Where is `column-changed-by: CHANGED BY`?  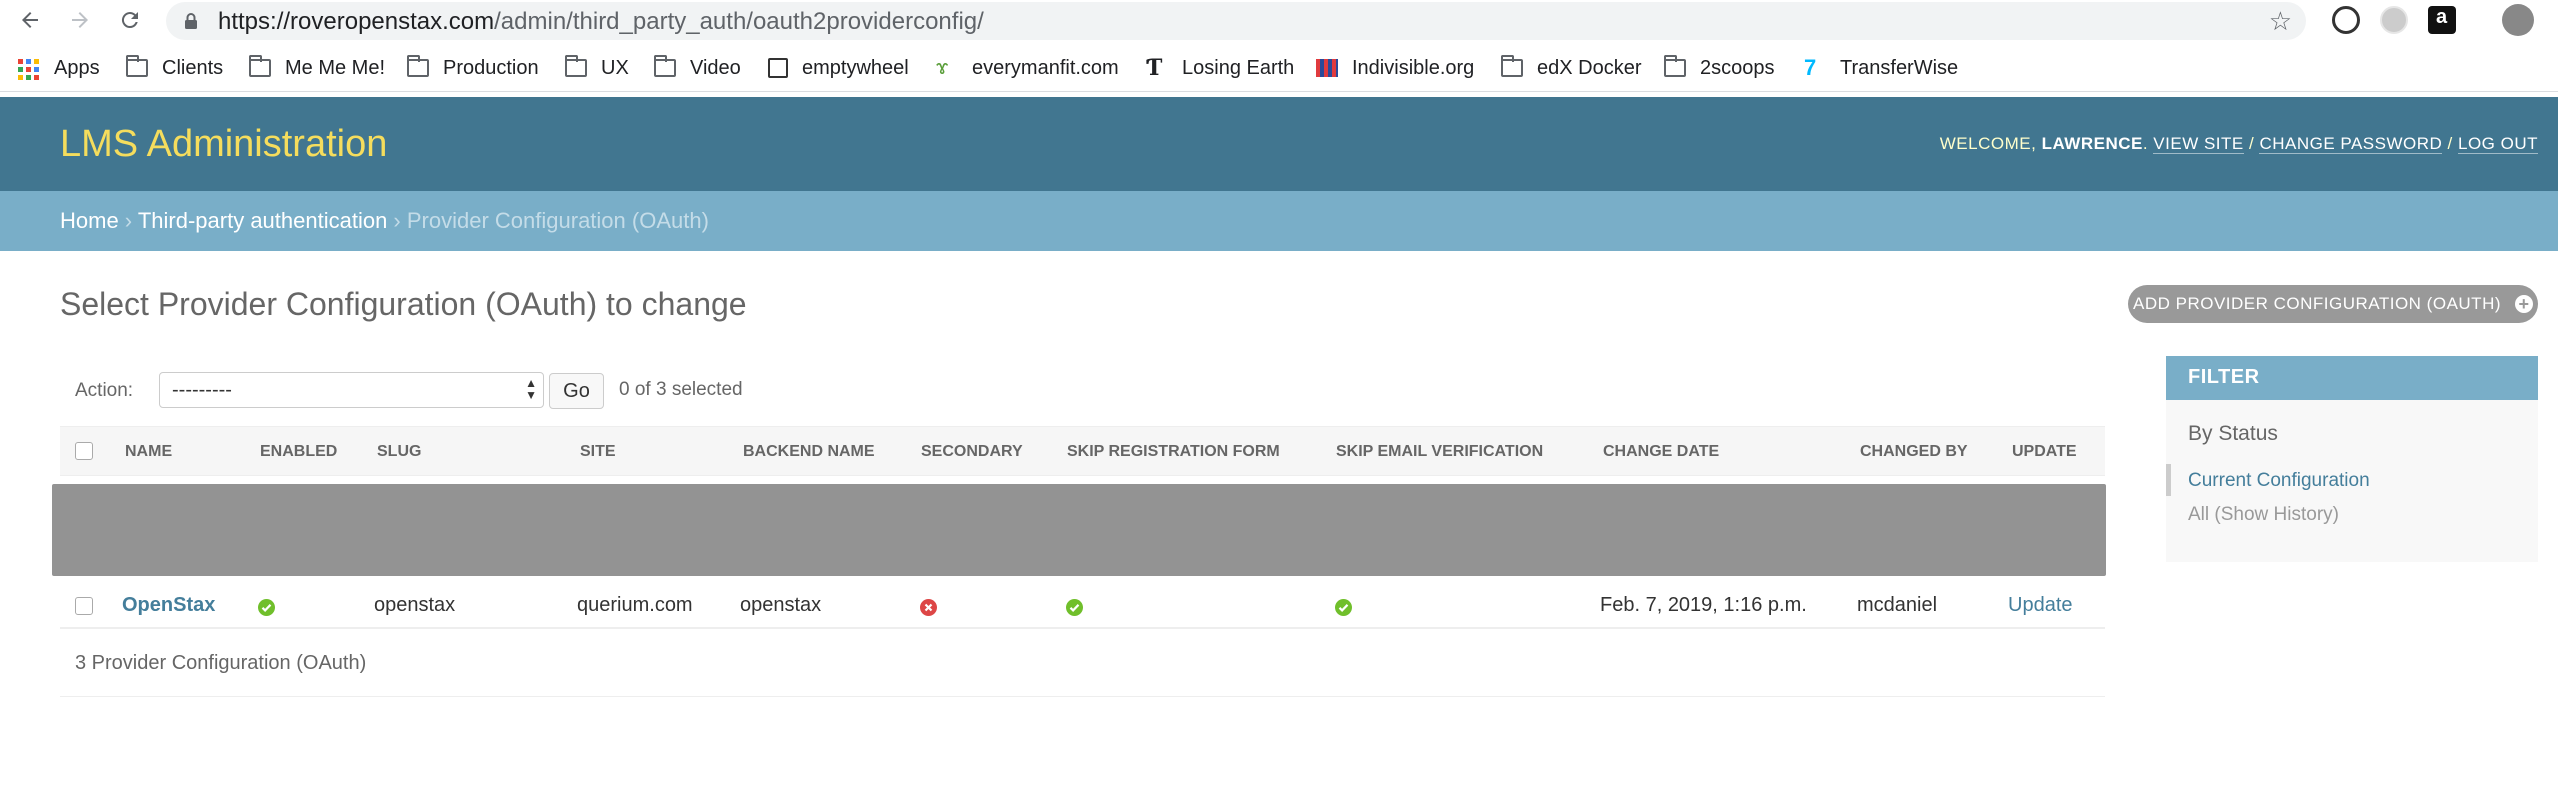 column-changed-by: CHANGED BY is located at coordinates (1914, 452).